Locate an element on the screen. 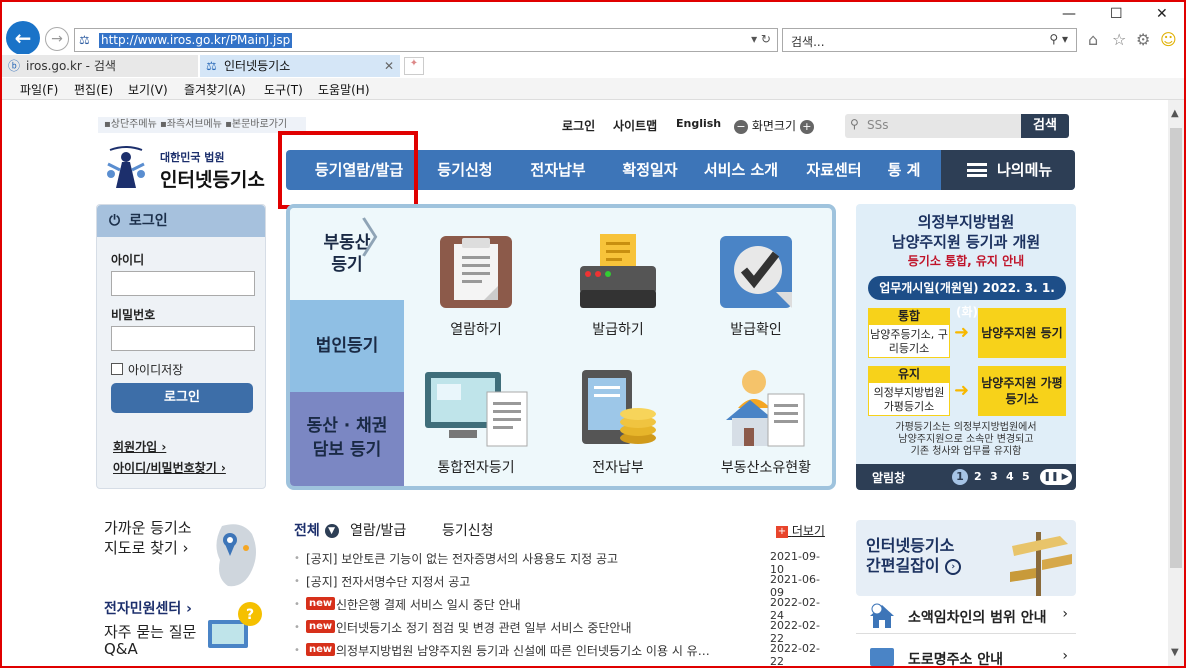 The height and width of the screenshot is (668, 1186). banner-page-5: 5 is located at coordinates (1026, 476).